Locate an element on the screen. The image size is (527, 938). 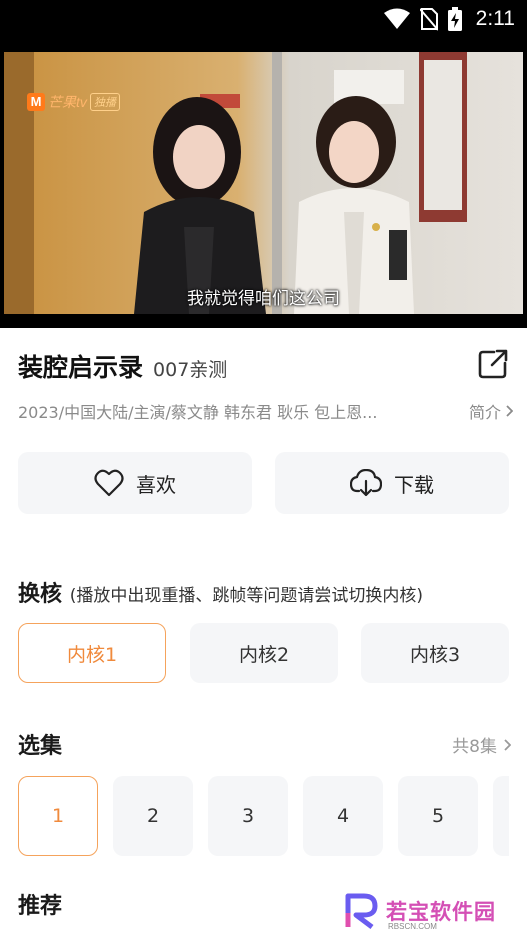
episodes-title: 选集 is located at coordinates (40, 746).